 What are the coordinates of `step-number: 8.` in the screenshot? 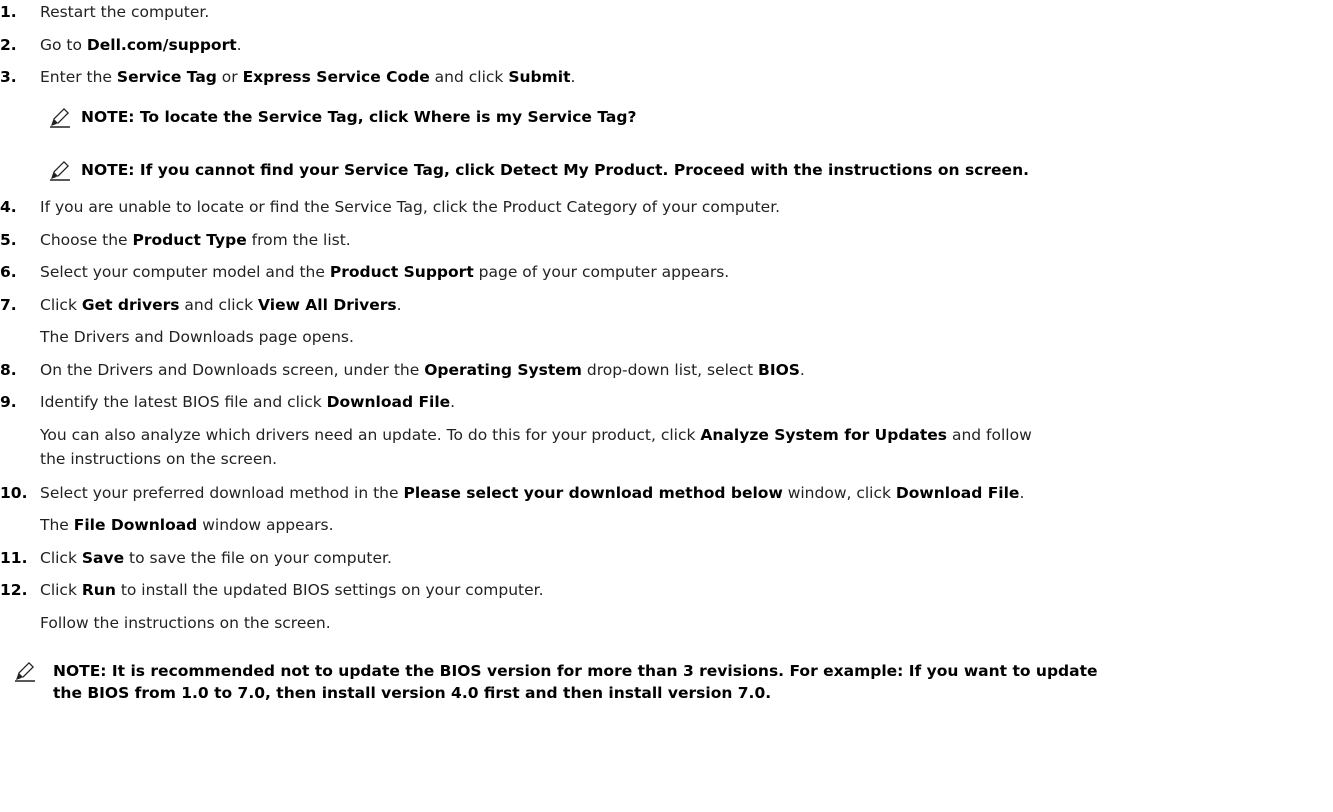 It's located at (8, 370).